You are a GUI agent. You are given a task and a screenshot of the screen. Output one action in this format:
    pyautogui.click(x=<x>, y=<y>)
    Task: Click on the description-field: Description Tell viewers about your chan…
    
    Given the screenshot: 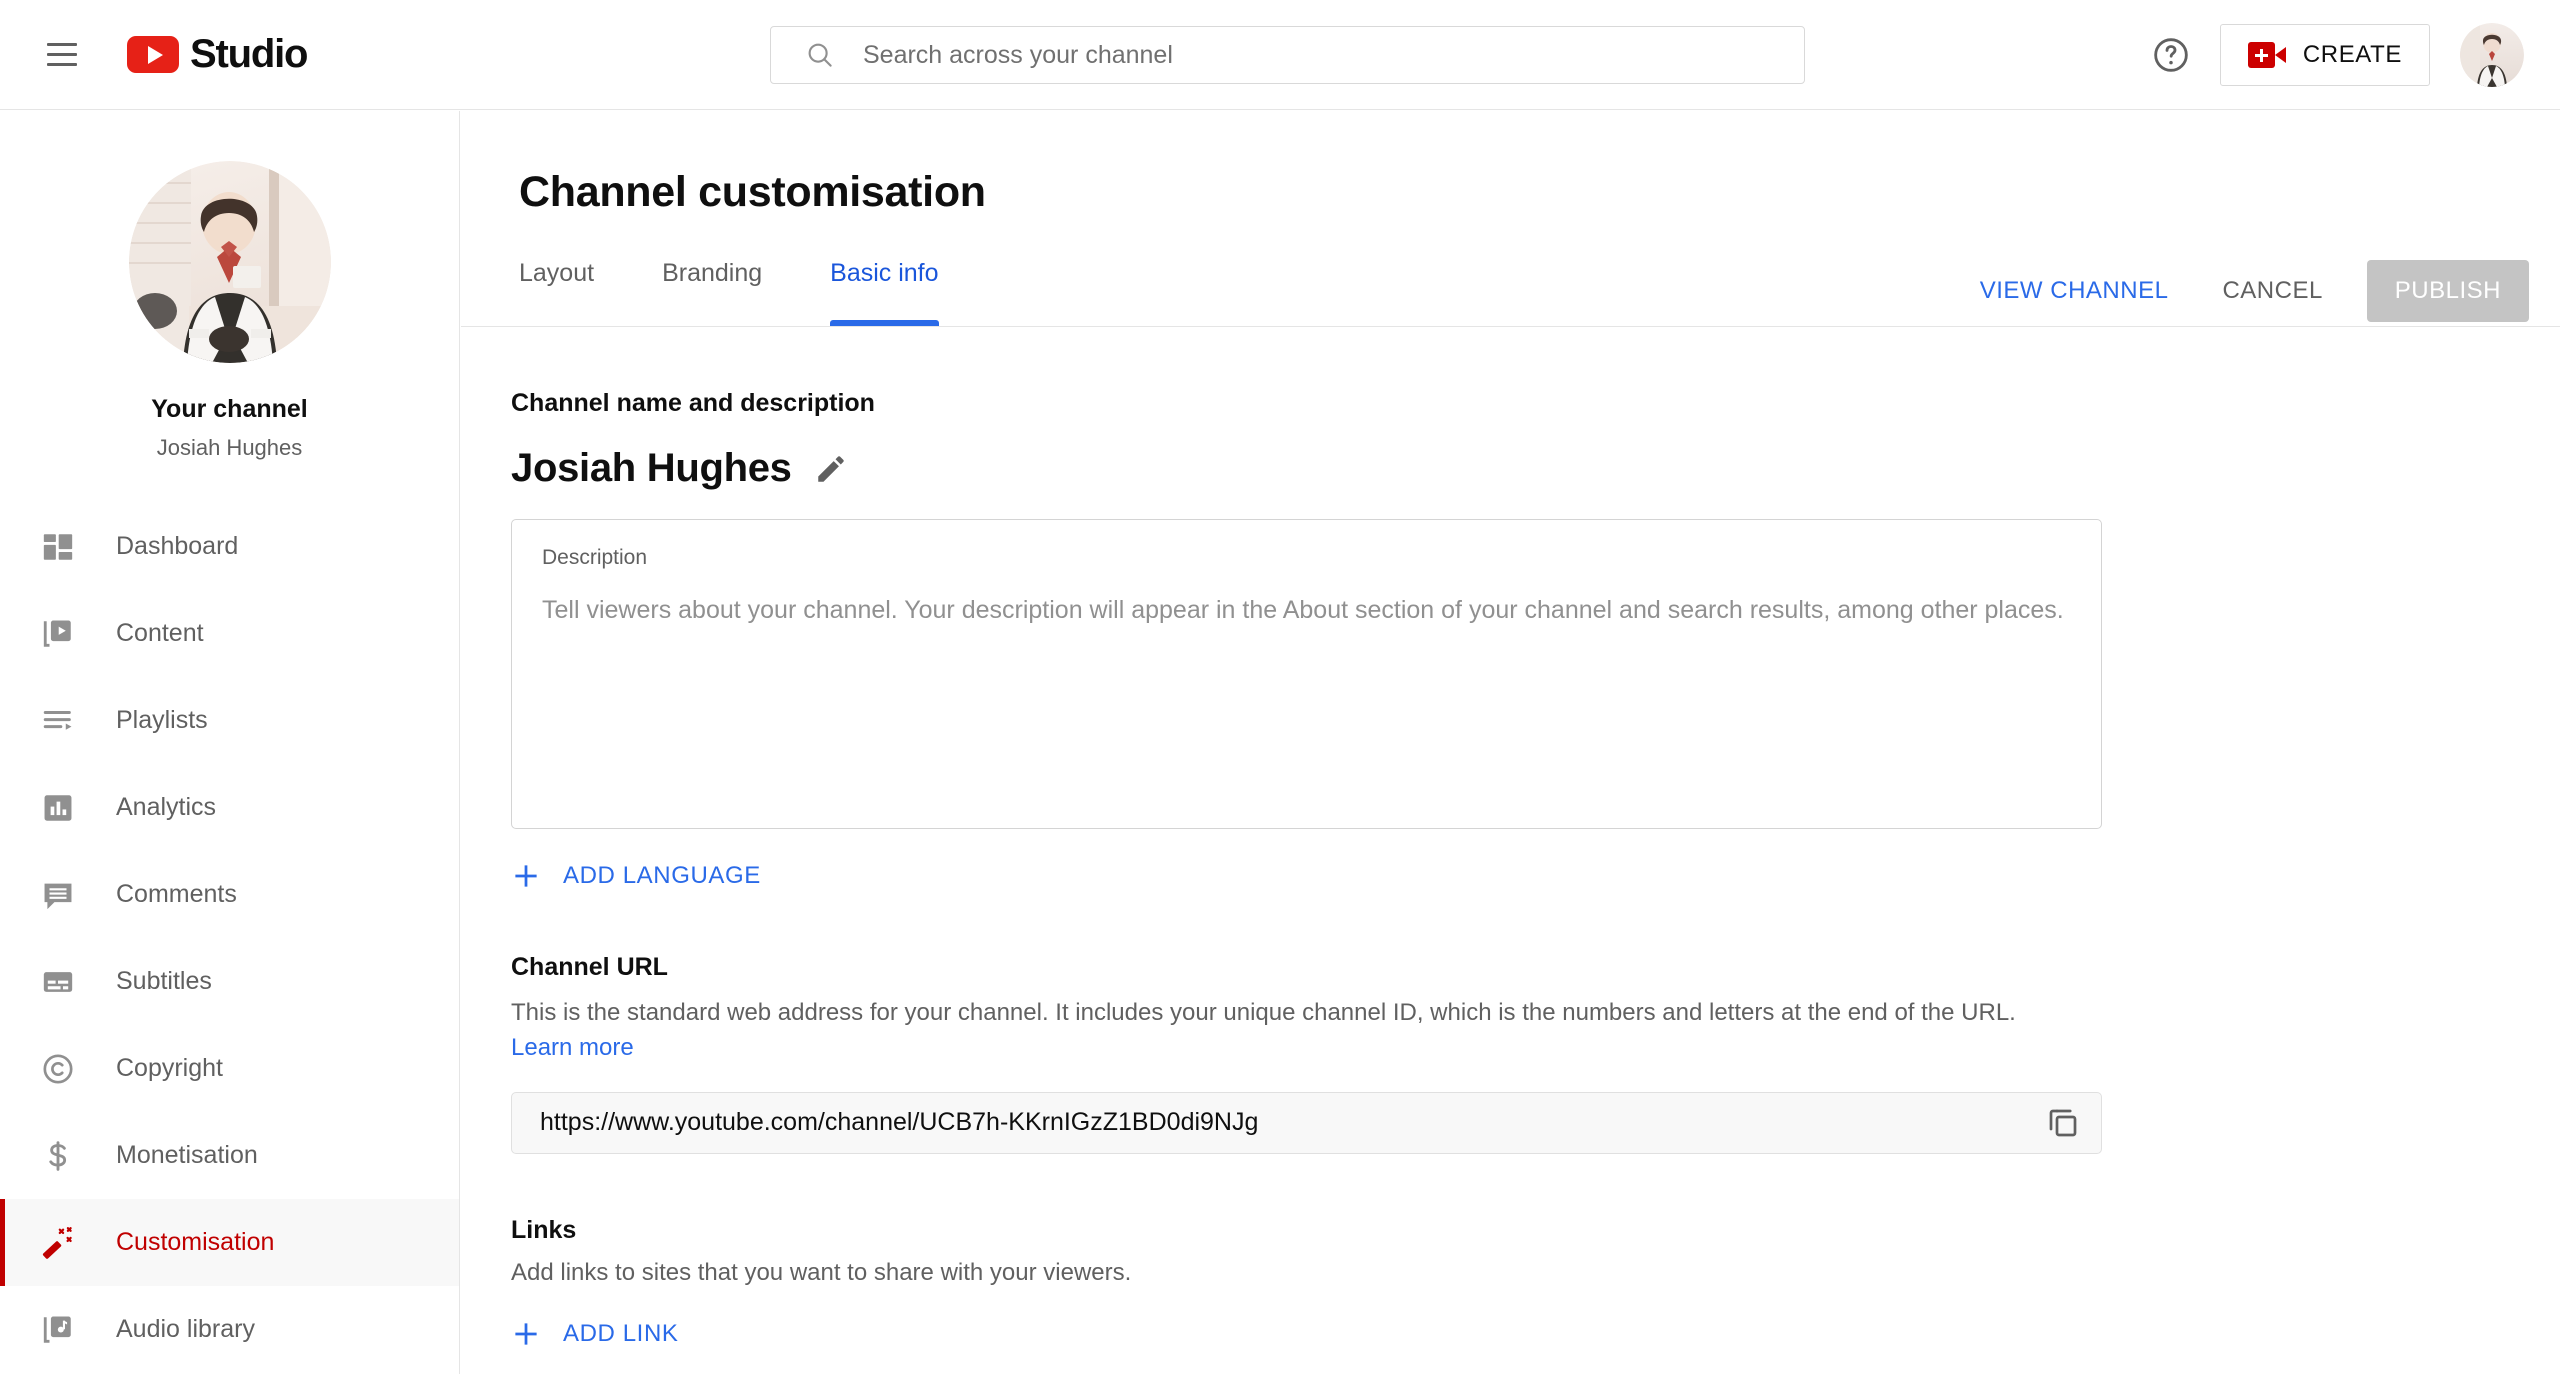 What is the action you would take?
    pyautogui.click(x=1306, y=674)
    